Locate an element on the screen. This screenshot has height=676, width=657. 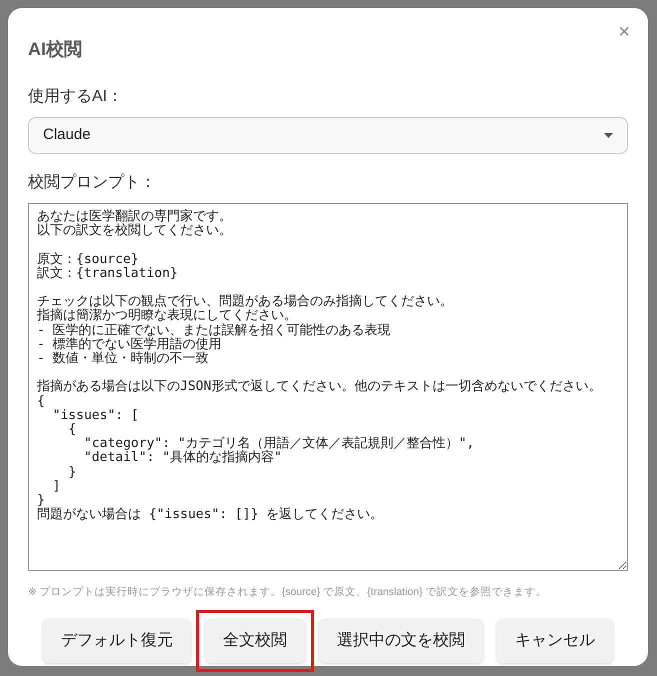
prompt-text-line: 指摘がある場合は以下のJSON形式で返してください。他のテキストは一切含めないでください。 is located at coordinates (319, 387).